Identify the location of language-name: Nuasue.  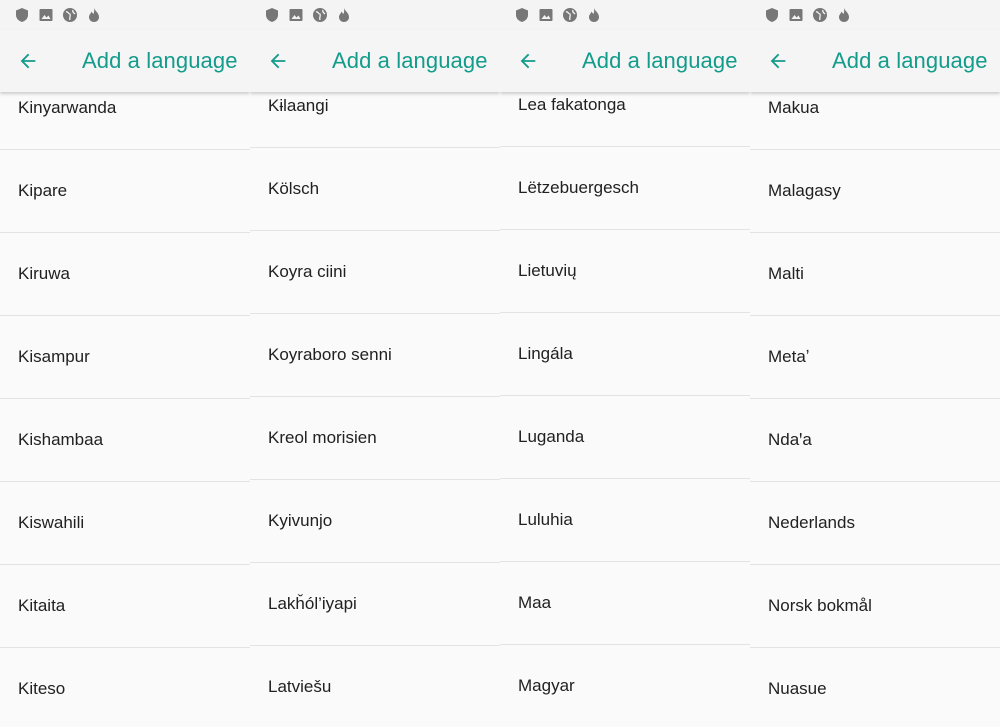
(797, 688).